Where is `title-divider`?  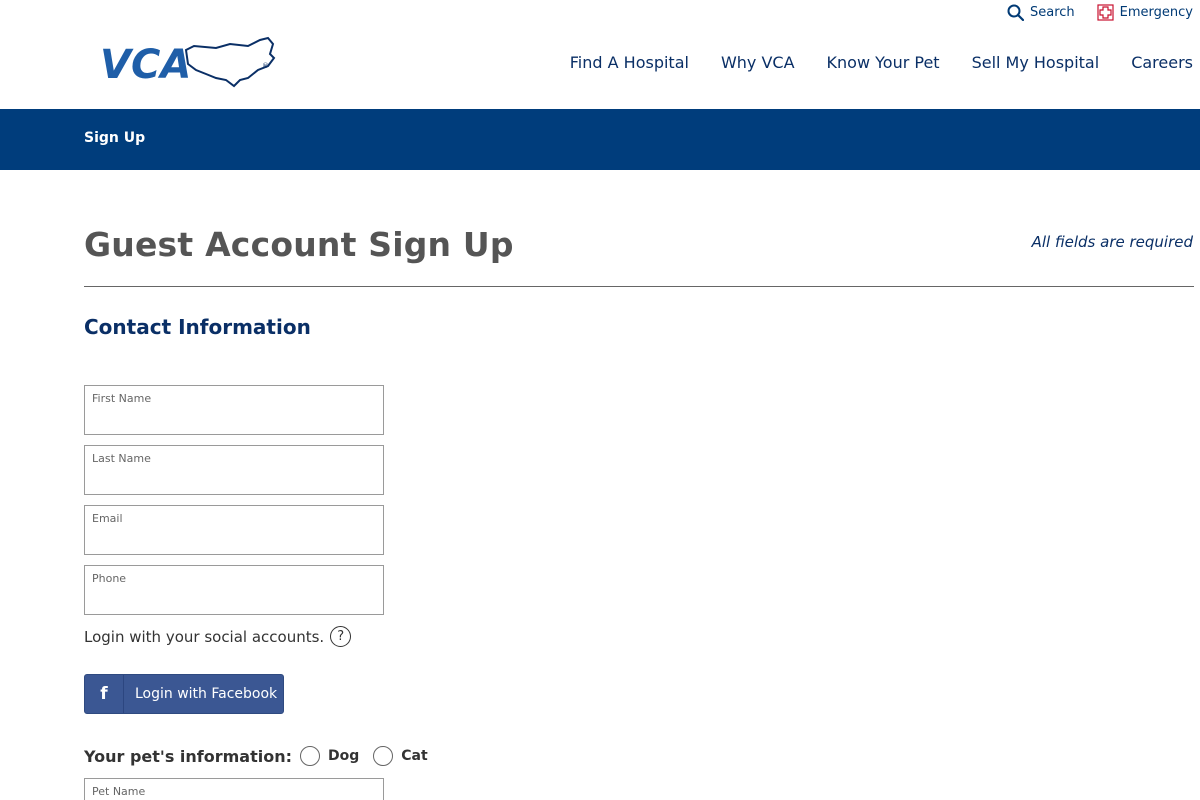 title-divider is located at coordinates (639, 286).